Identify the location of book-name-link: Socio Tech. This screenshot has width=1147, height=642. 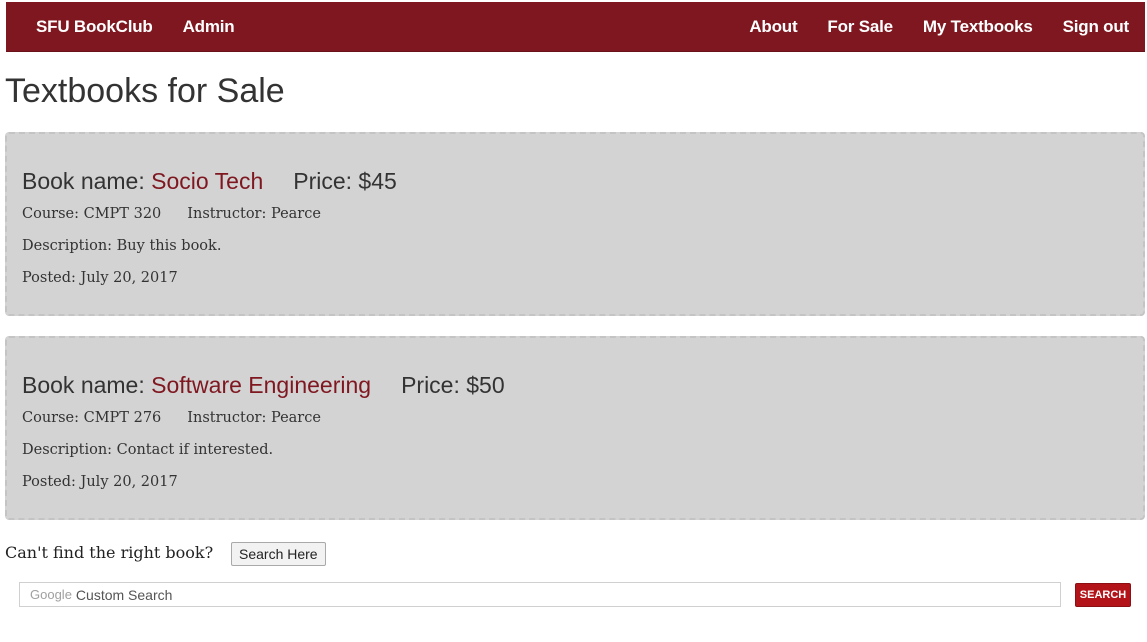
(207, 181).